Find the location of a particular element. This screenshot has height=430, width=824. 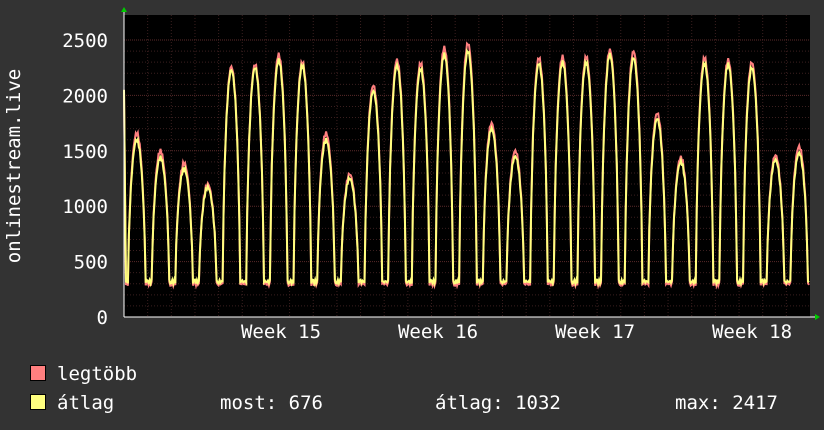

y-tick-label: 1000 is located at coordinates (85, 207).